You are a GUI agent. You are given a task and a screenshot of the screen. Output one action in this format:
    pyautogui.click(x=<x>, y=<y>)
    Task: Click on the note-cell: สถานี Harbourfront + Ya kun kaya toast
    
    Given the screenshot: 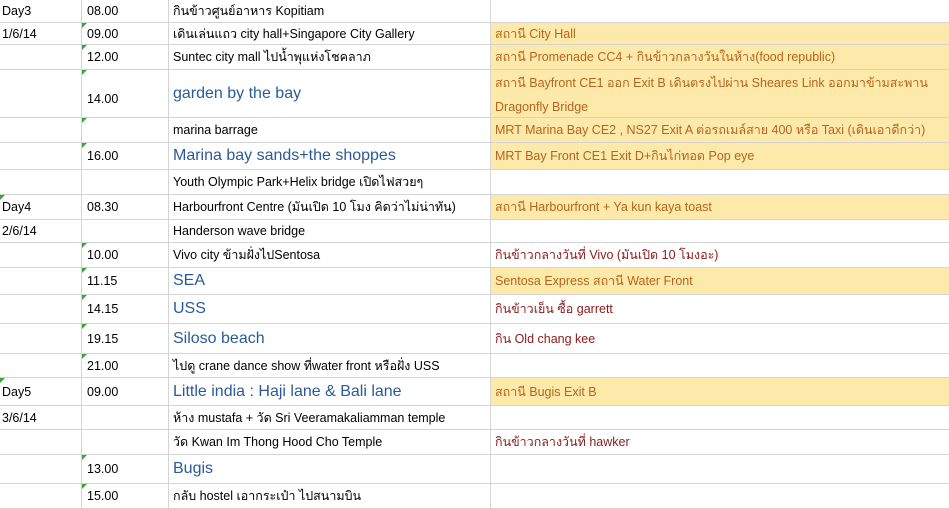 What is the action you would take?
    pyautogui.click(x=720, y=207)
    